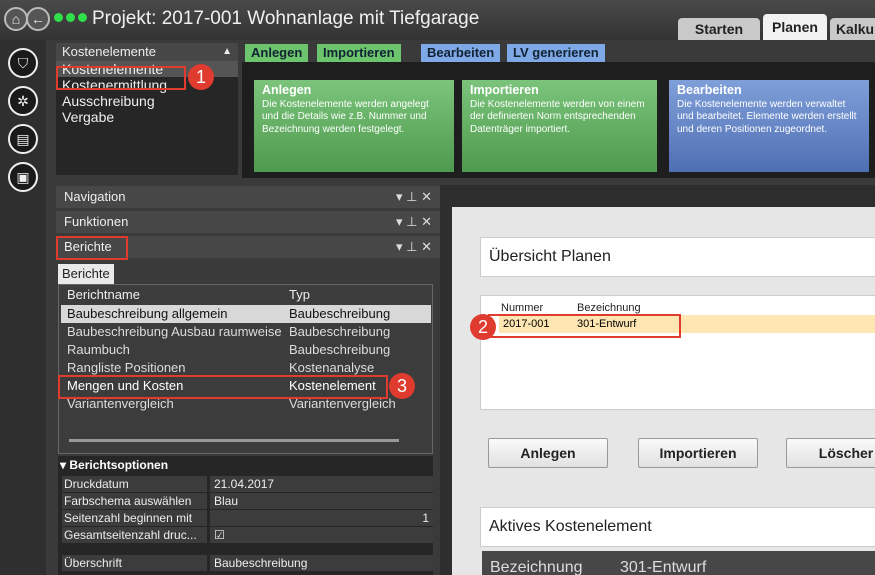 The width and height of the screenshot is (875, 575). Describe the element at coordinates (359, 53) in the screenshot. I see `ribbon-tab-importieren: Importieren` at that location.